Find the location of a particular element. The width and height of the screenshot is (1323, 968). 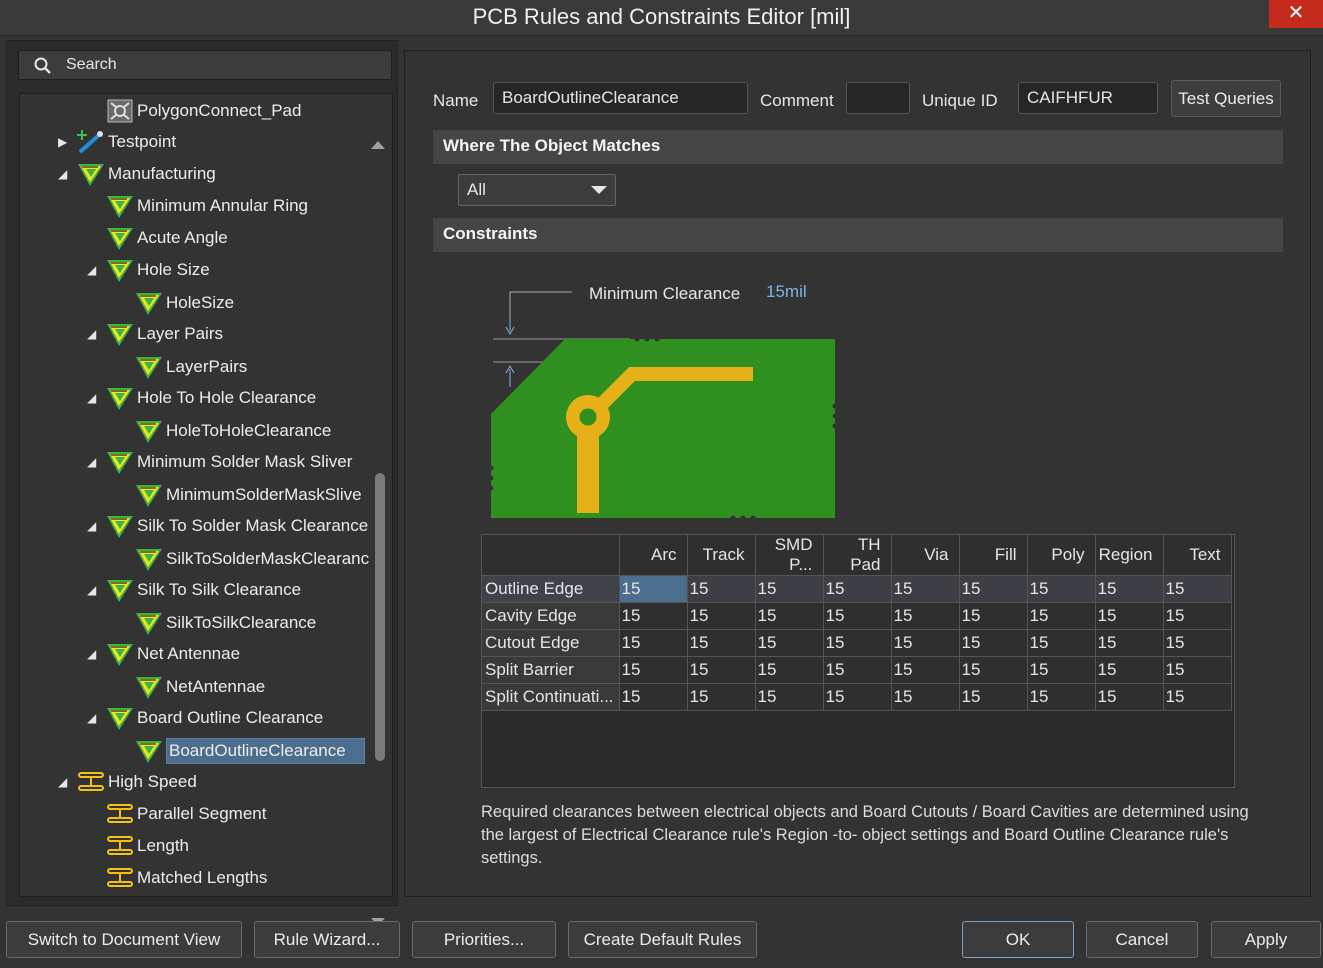

tree-item: Matched Lengths is located at coordinates (186, 878).